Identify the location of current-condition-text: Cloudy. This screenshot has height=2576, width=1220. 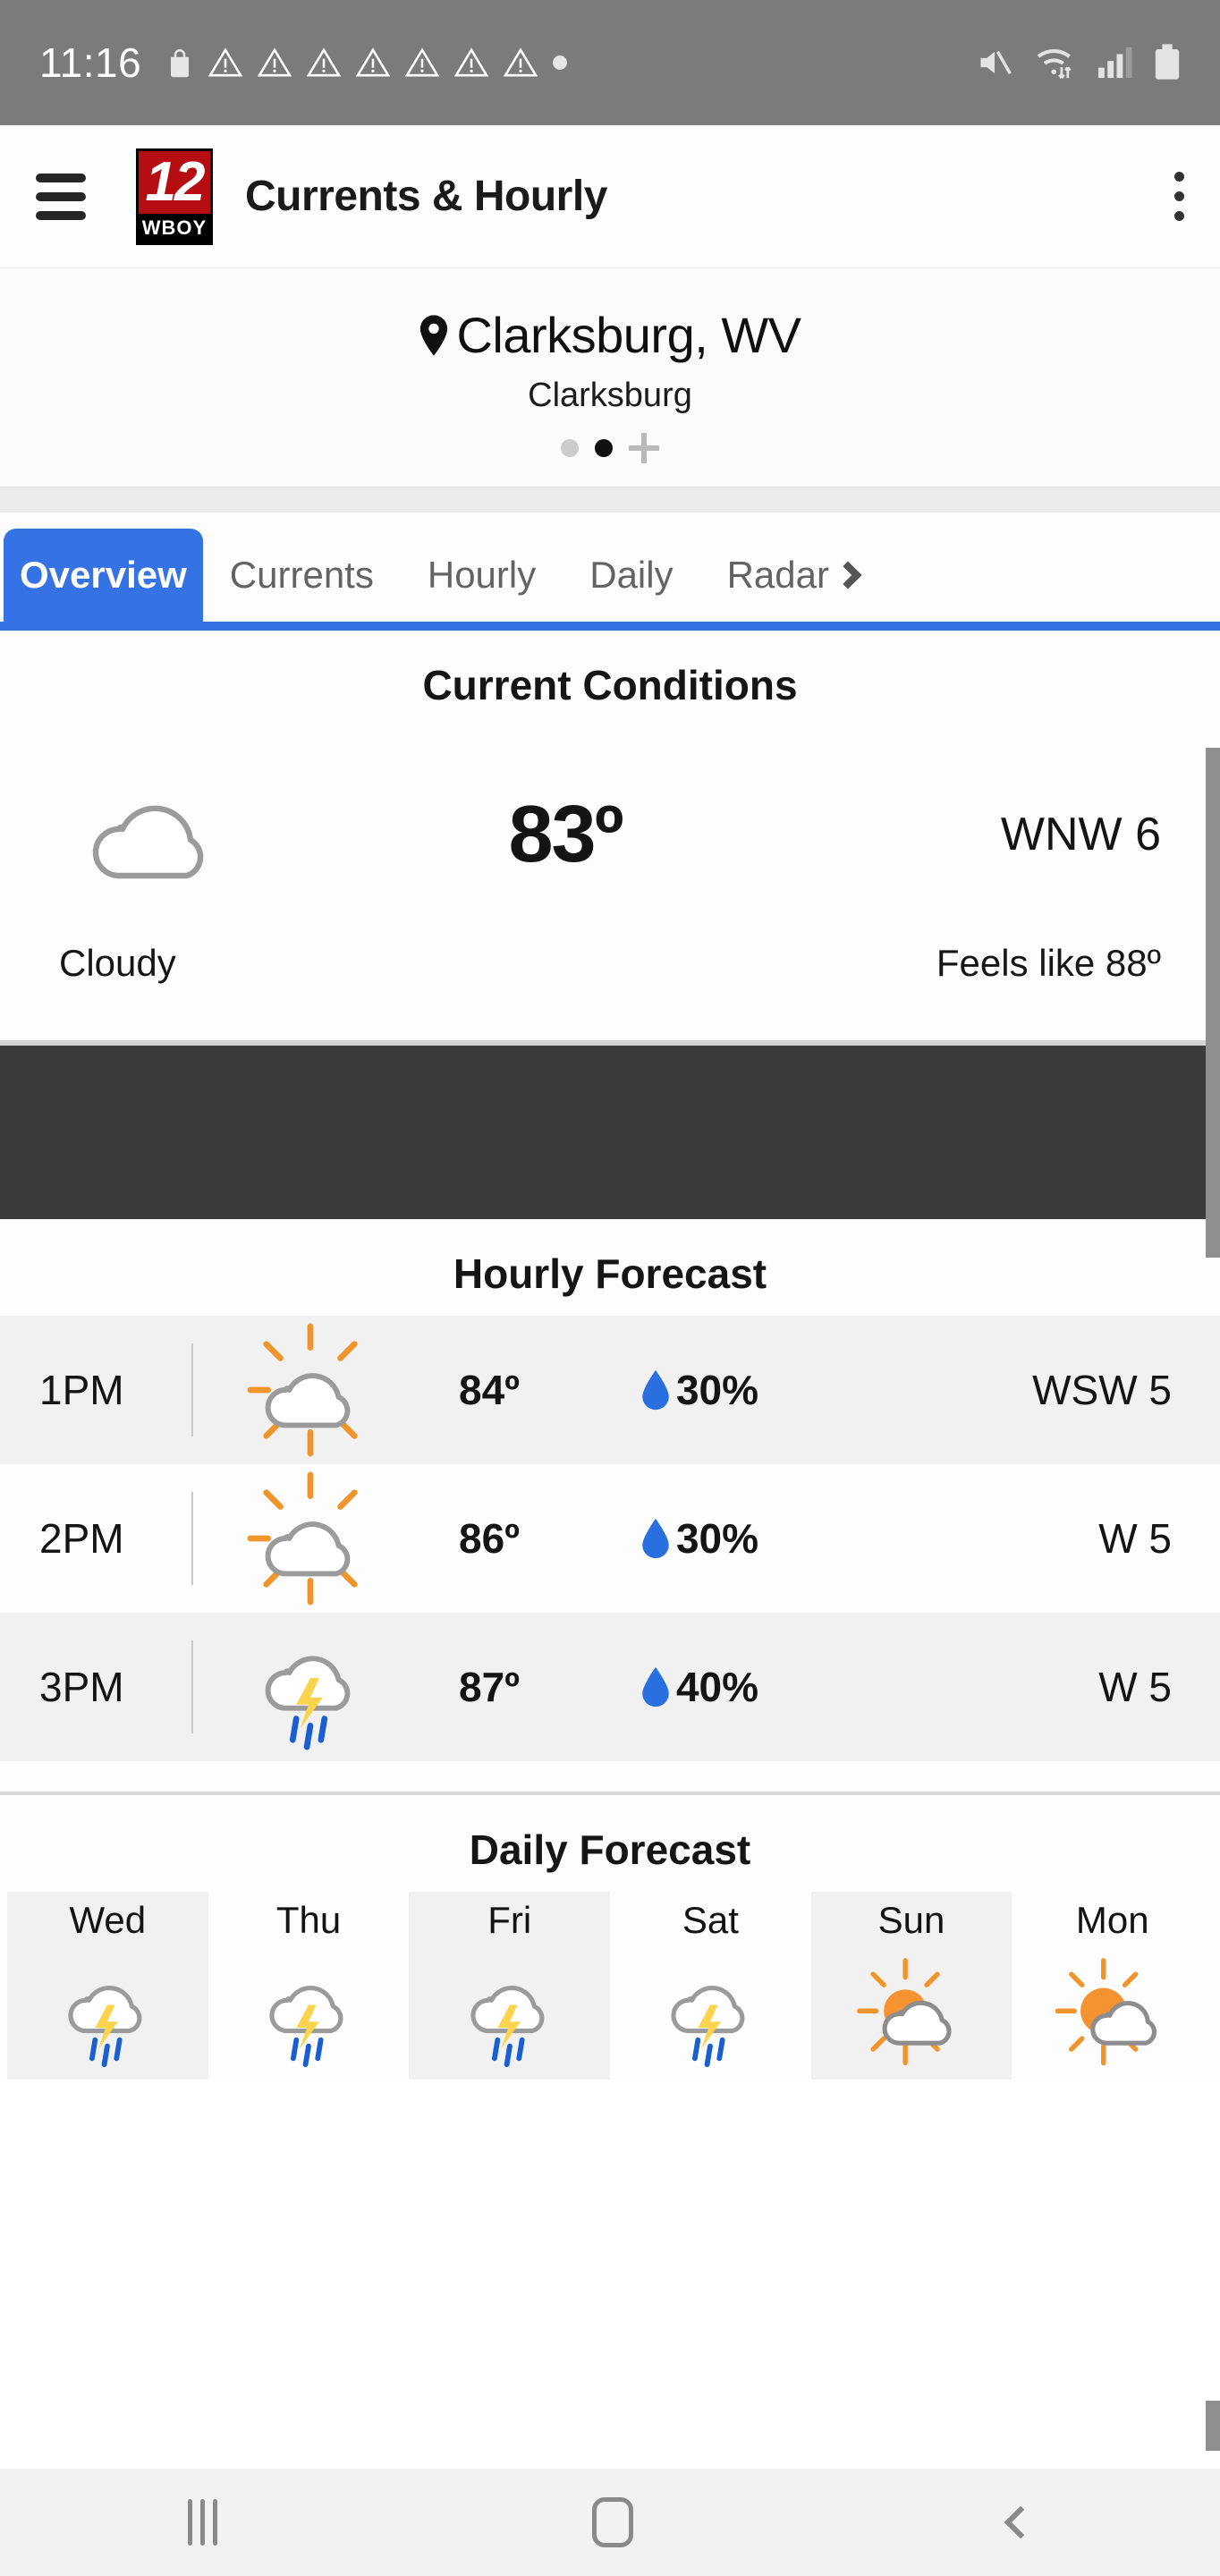
(118, 963).